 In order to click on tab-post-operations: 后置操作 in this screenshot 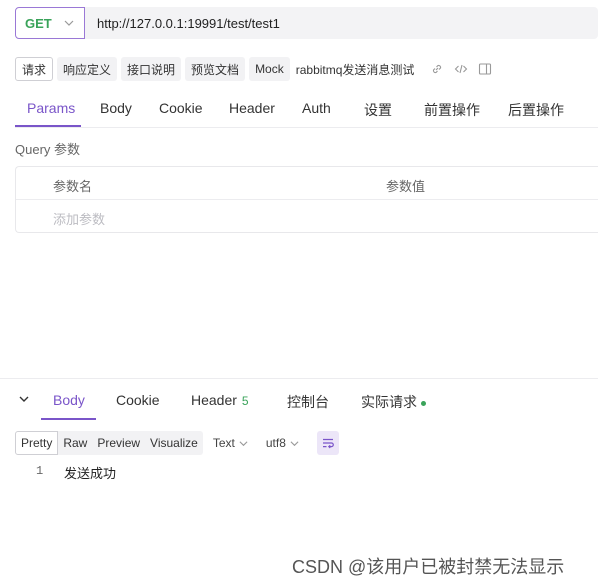, I will do `click(536, 110)`.